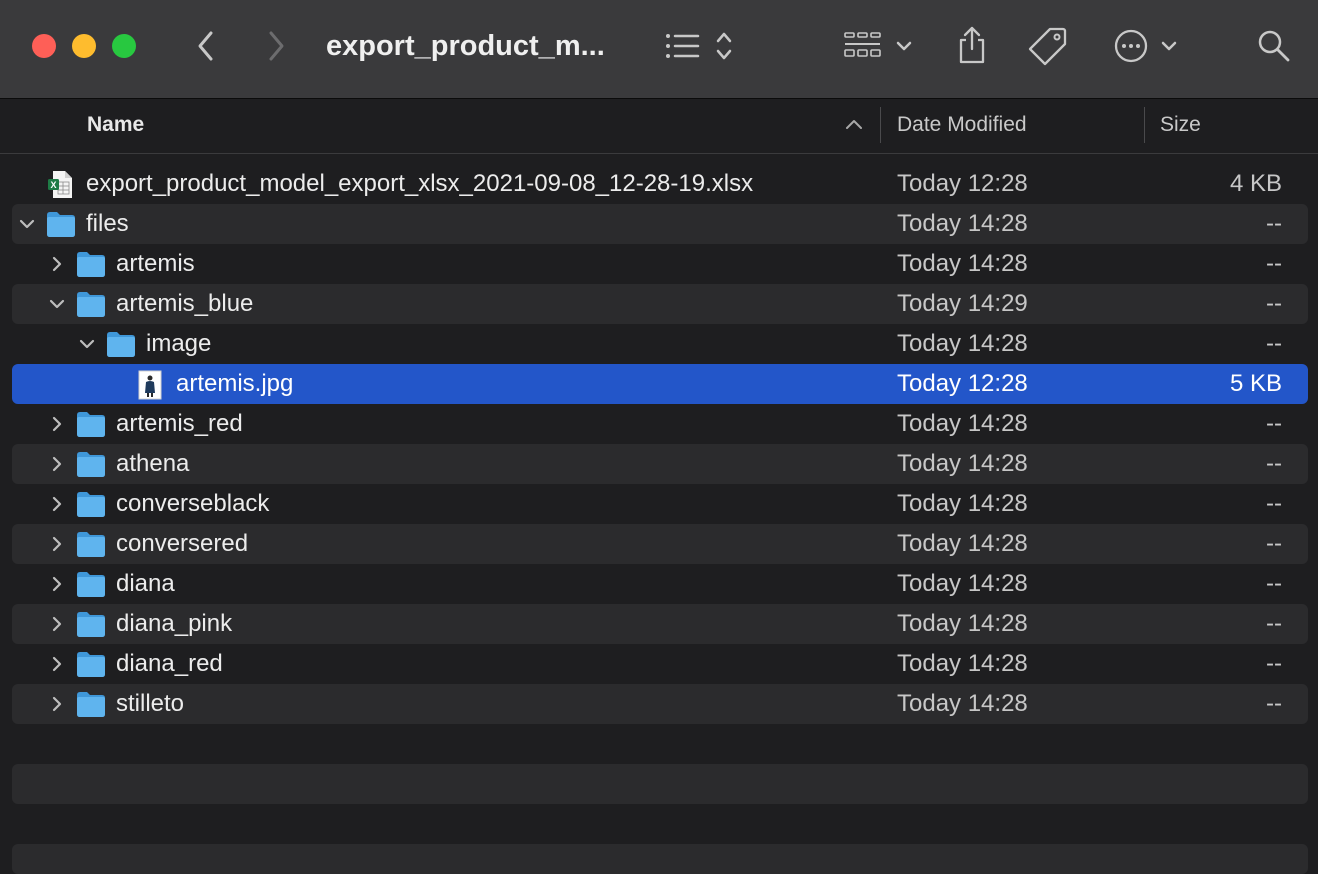  I want to click on chevron-down-icon, so click(27, 224).